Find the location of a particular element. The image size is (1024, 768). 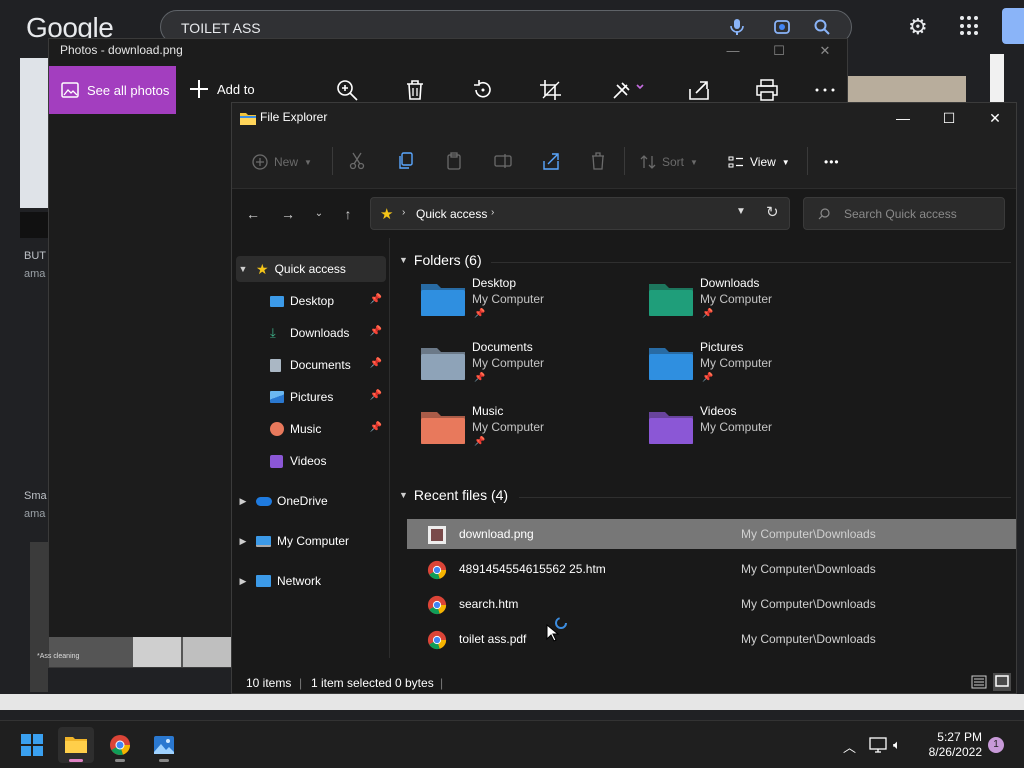

nav-item-downloads: ⤓ Downloads 📌 is located at coordinates (311, 333).